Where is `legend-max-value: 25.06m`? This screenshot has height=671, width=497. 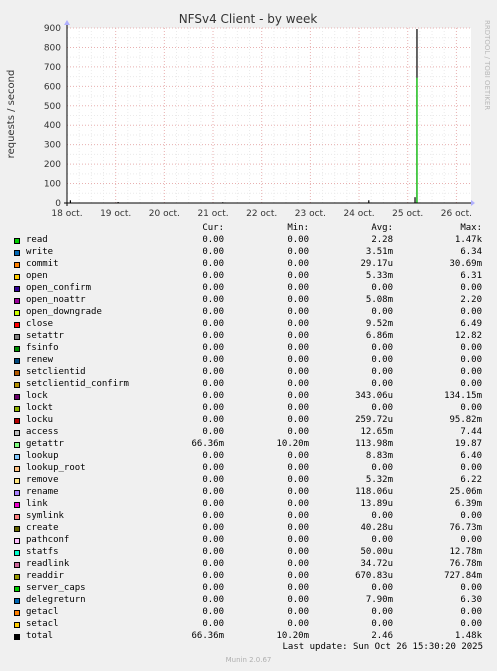 legend-max-value: 25.06m is located at coordinates (465, 492).